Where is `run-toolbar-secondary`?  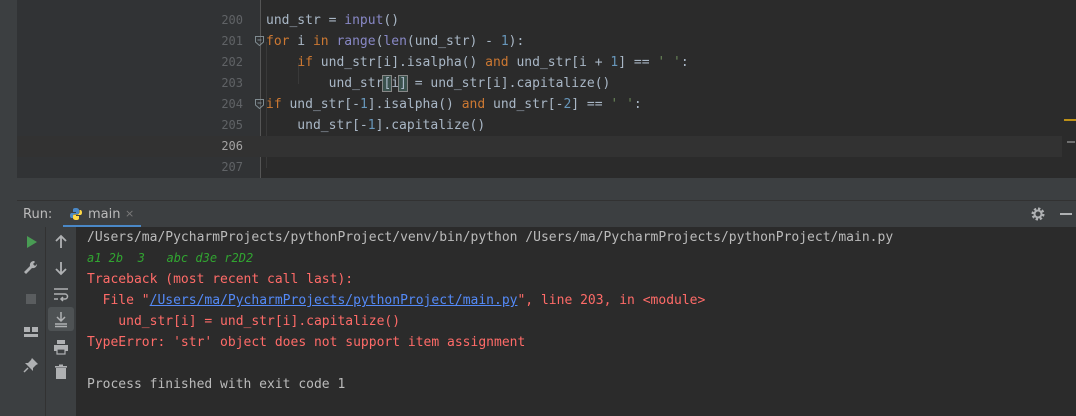 run-toolbar-secondary is located at coordinates (60, 321).